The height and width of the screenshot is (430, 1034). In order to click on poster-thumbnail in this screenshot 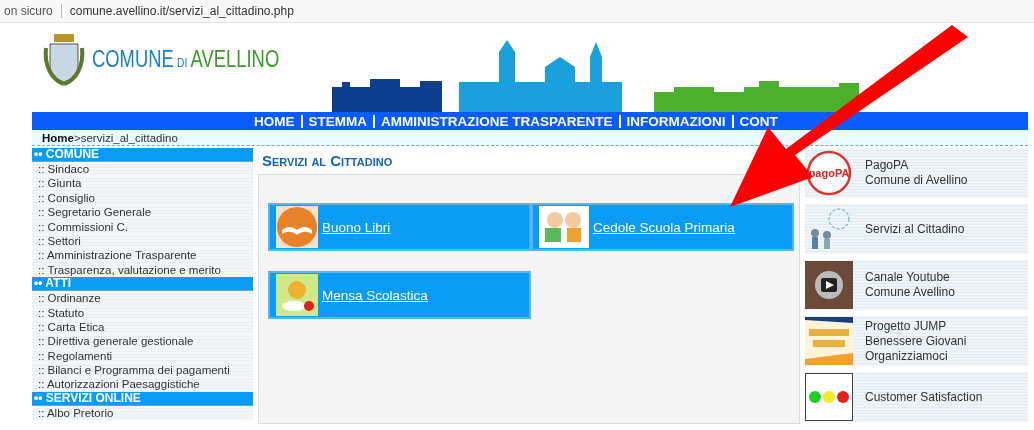, I will do `click(829, 341)`.